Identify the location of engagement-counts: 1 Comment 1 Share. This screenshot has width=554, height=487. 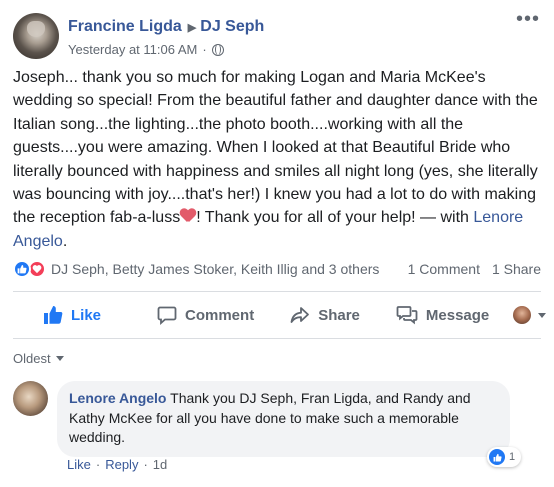
(474, 269).